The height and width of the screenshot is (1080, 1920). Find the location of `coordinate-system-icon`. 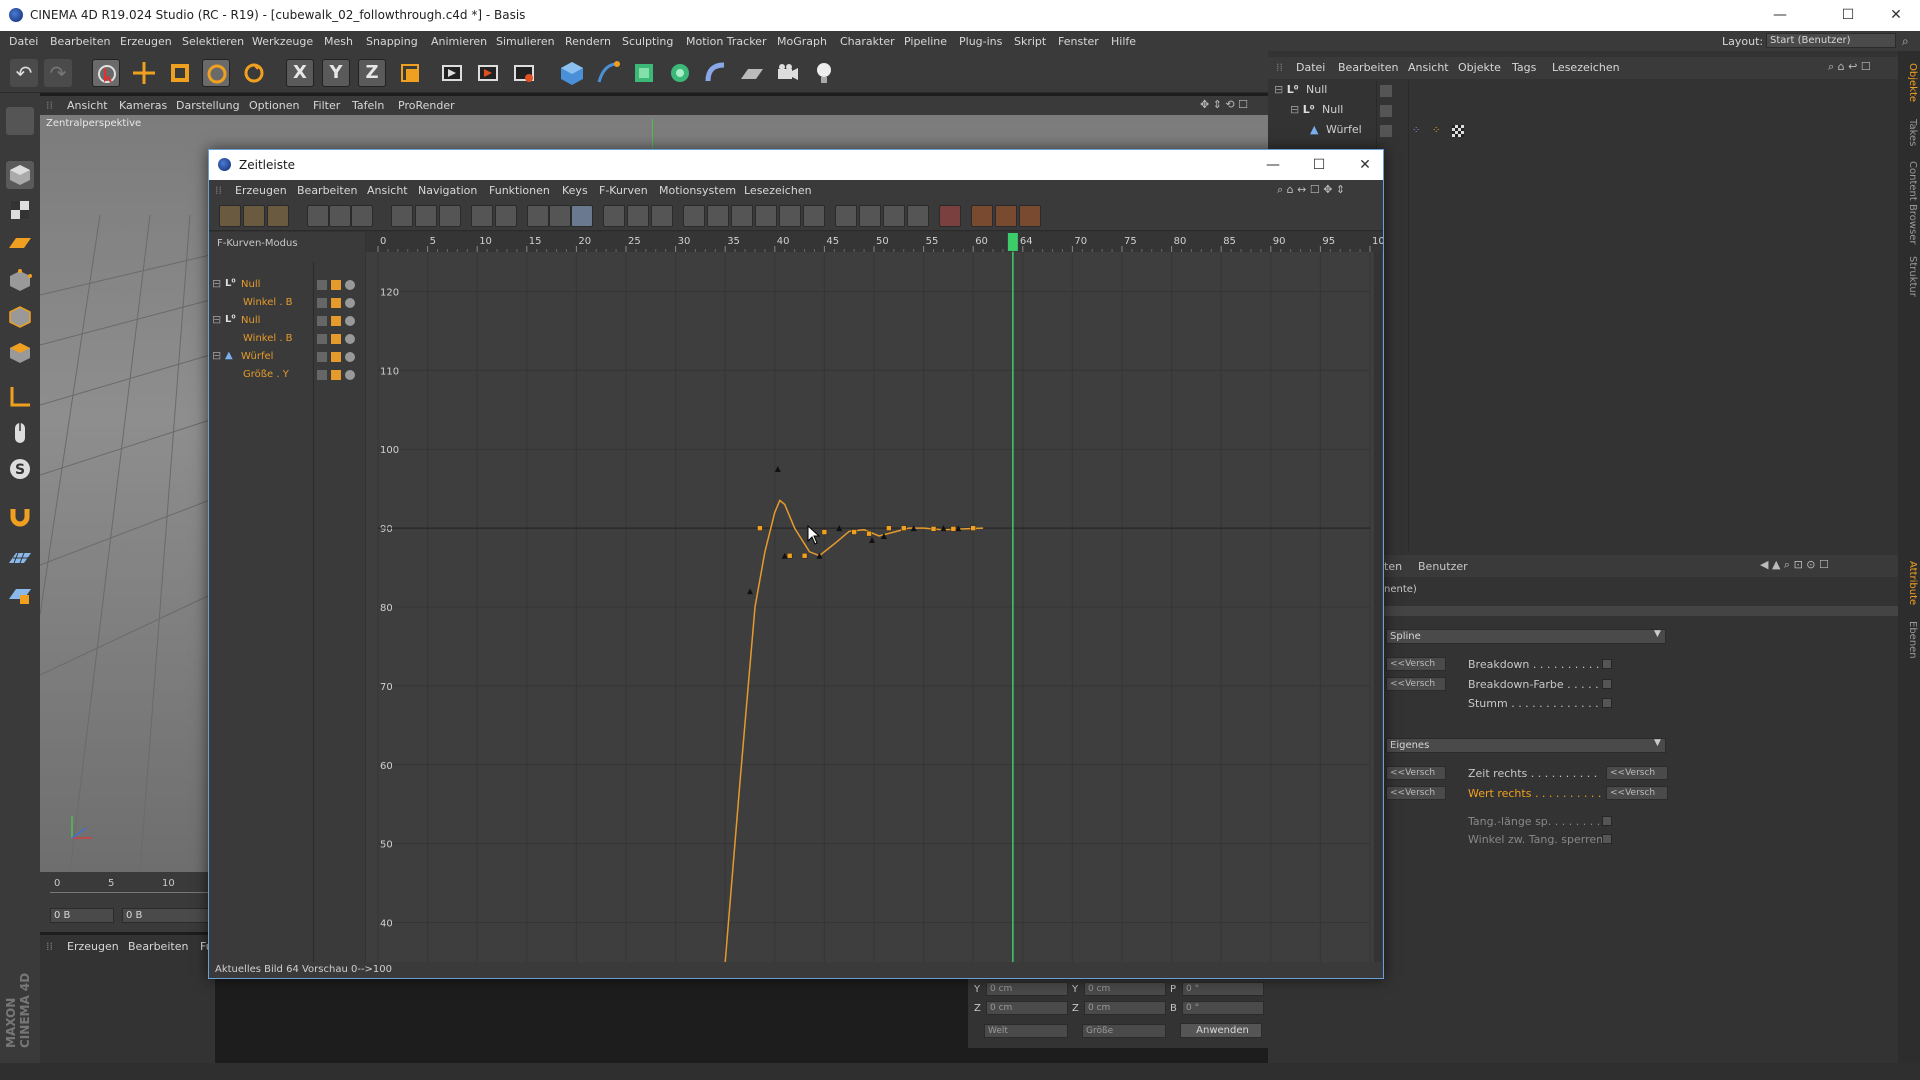

coordinate-system-icon is located at coordinates (410, 73).